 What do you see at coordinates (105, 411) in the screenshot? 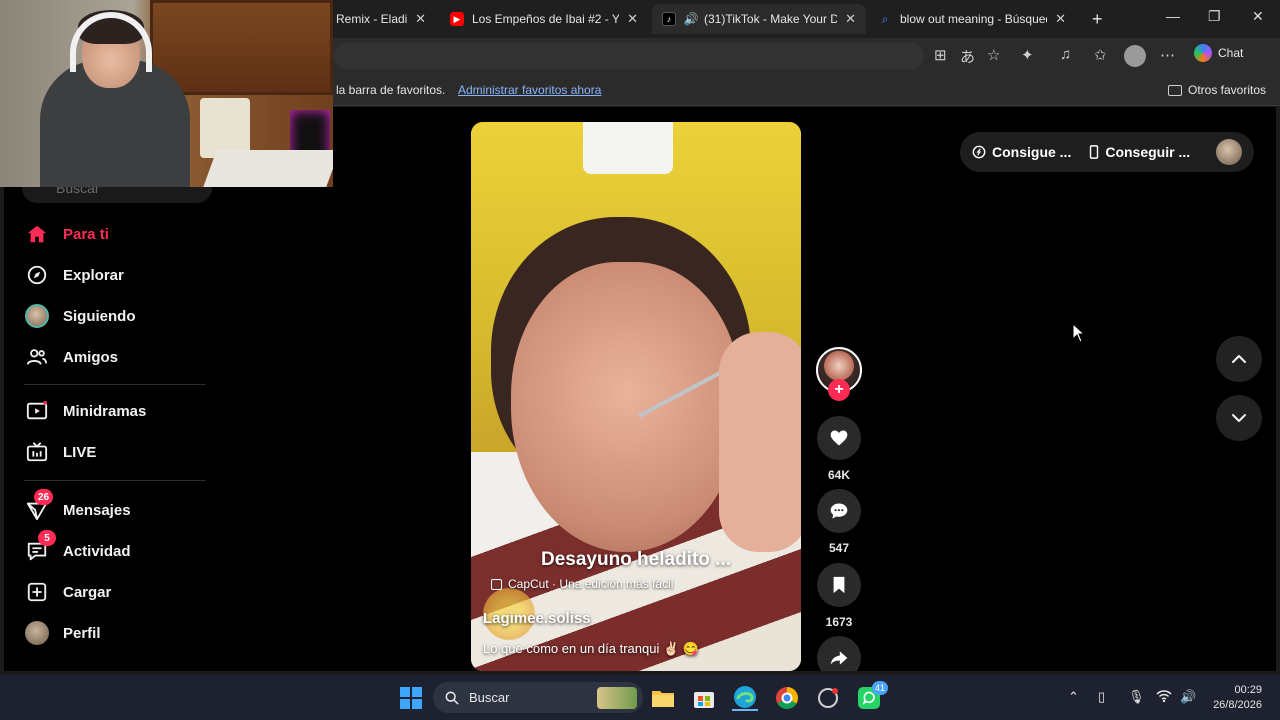
I see `sidebar-item-label: Minidramas` at bounding box center [105, 411].